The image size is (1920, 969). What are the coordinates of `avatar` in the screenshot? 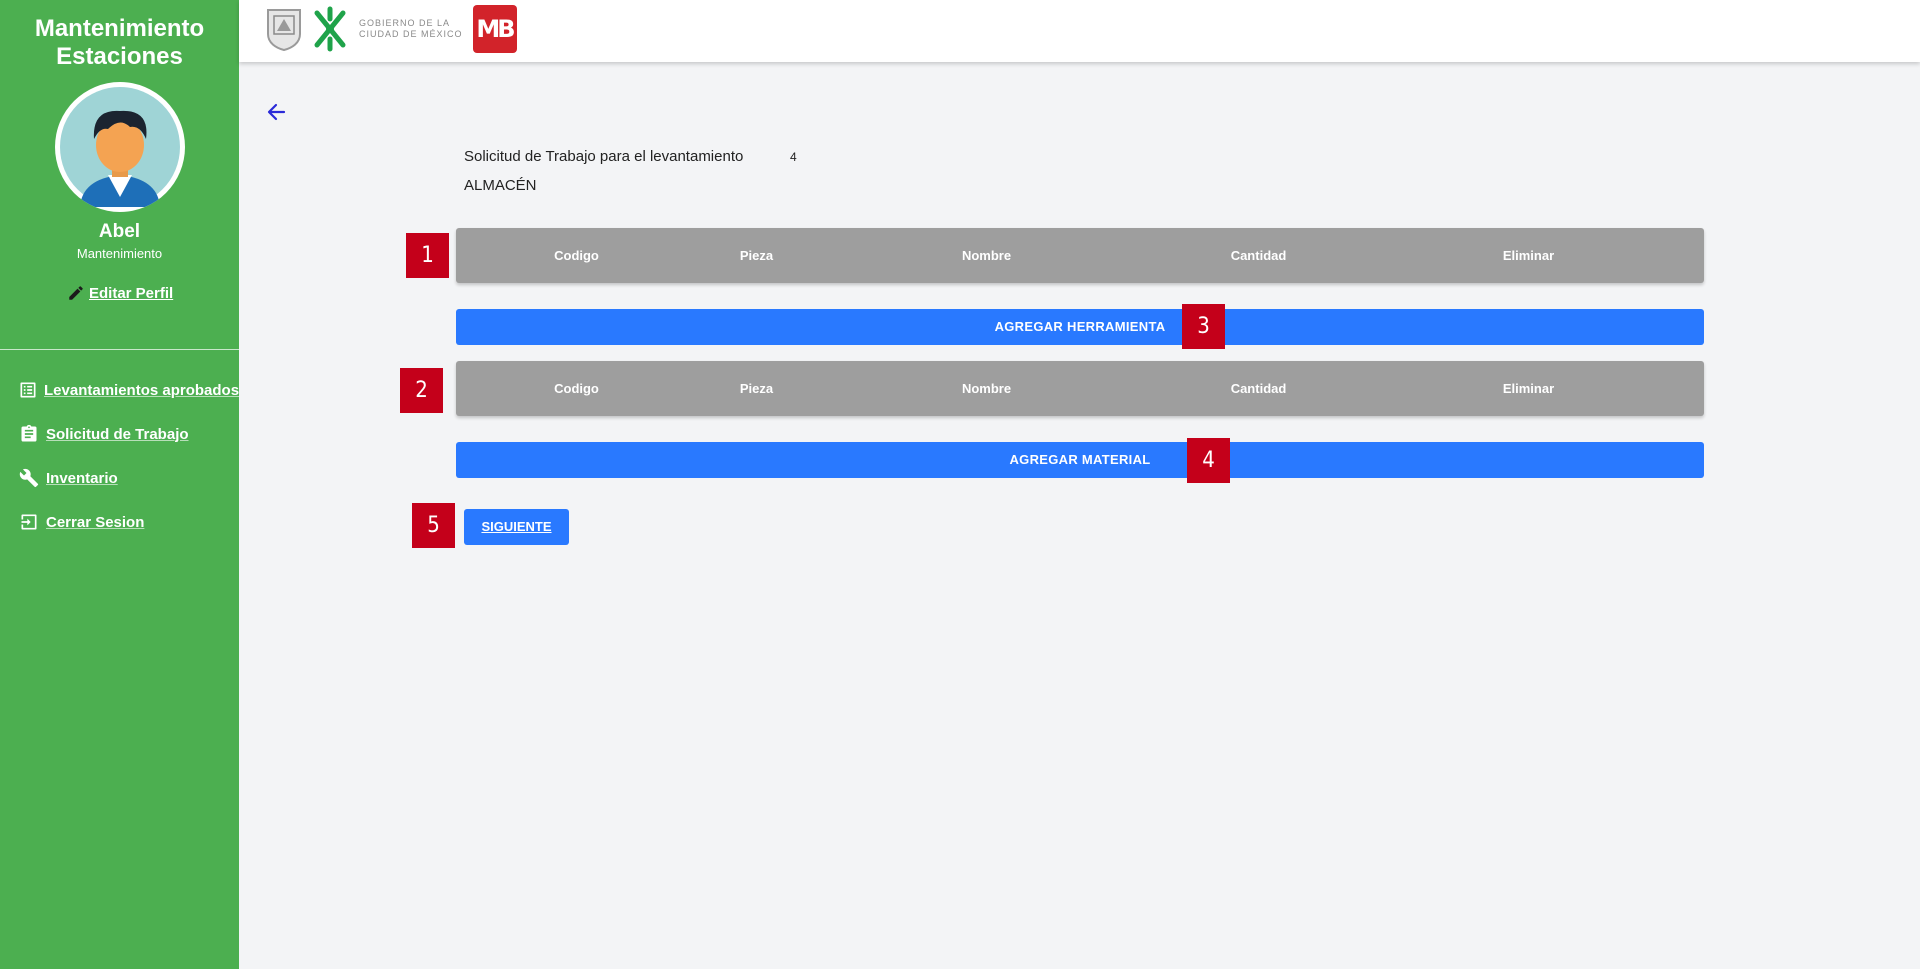 It's located at (120, 147).